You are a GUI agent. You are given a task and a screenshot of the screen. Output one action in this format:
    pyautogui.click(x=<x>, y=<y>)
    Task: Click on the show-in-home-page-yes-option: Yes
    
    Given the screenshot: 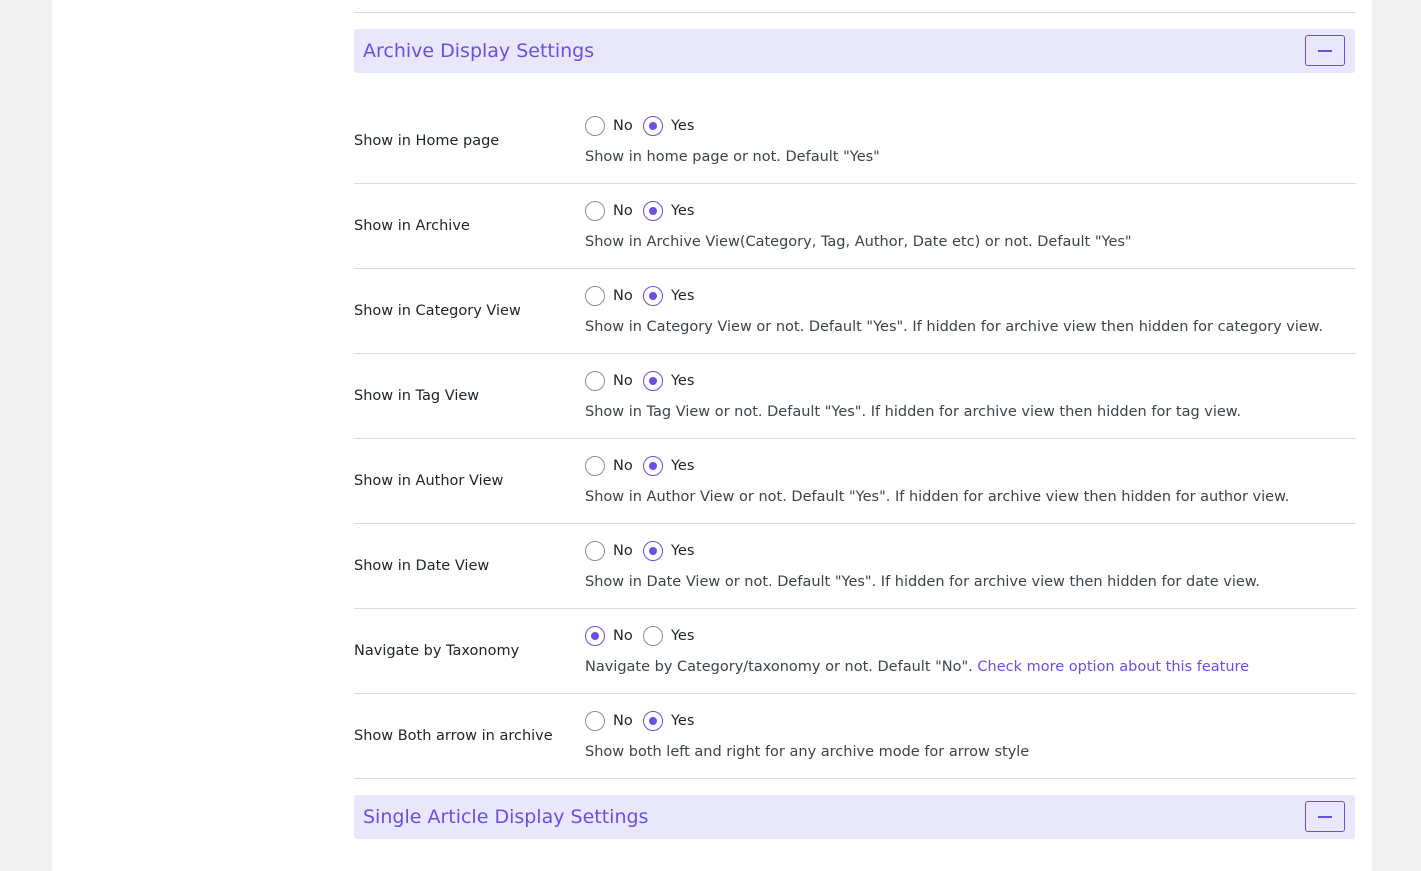 What is the action you would take?
    pyautogui.click(x=673, y=127)
    